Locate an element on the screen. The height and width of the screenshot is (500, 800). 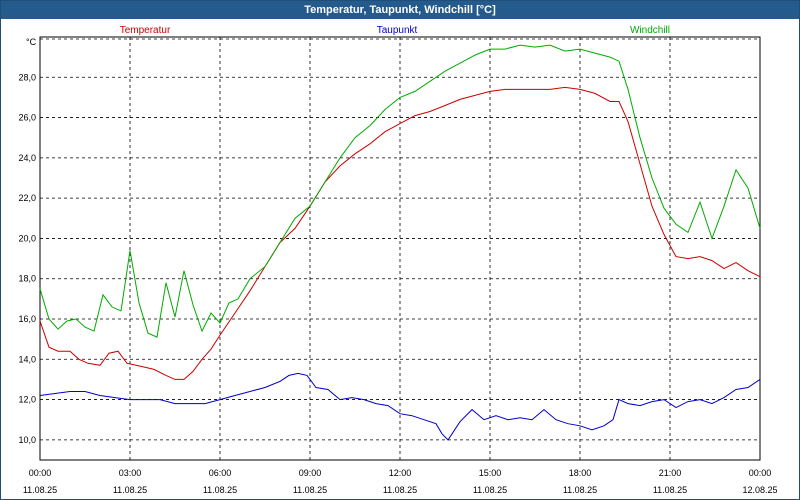
x-tick-date: 12.08.25 is located at coordinates (759, 490).